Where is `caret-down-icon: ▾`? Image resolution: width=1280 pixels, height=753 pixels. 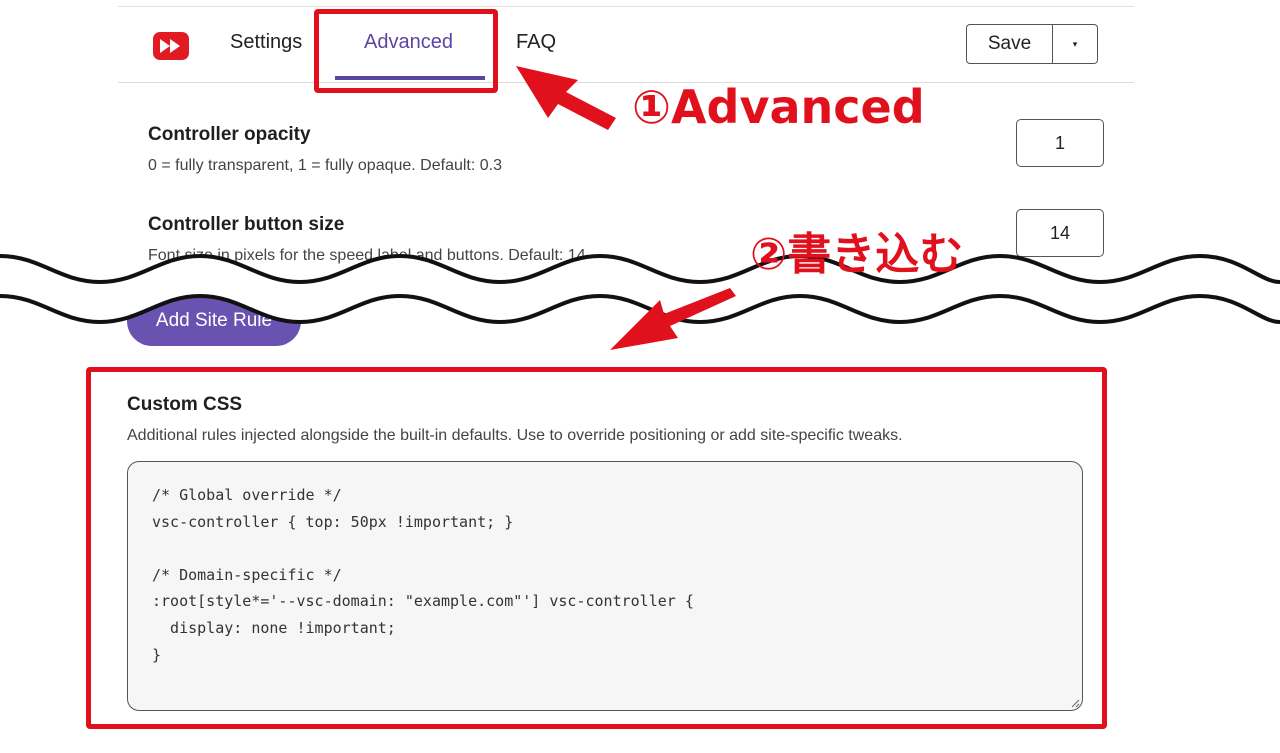
caret-down-icon: ▾ is located at coordinates (1075, 43).